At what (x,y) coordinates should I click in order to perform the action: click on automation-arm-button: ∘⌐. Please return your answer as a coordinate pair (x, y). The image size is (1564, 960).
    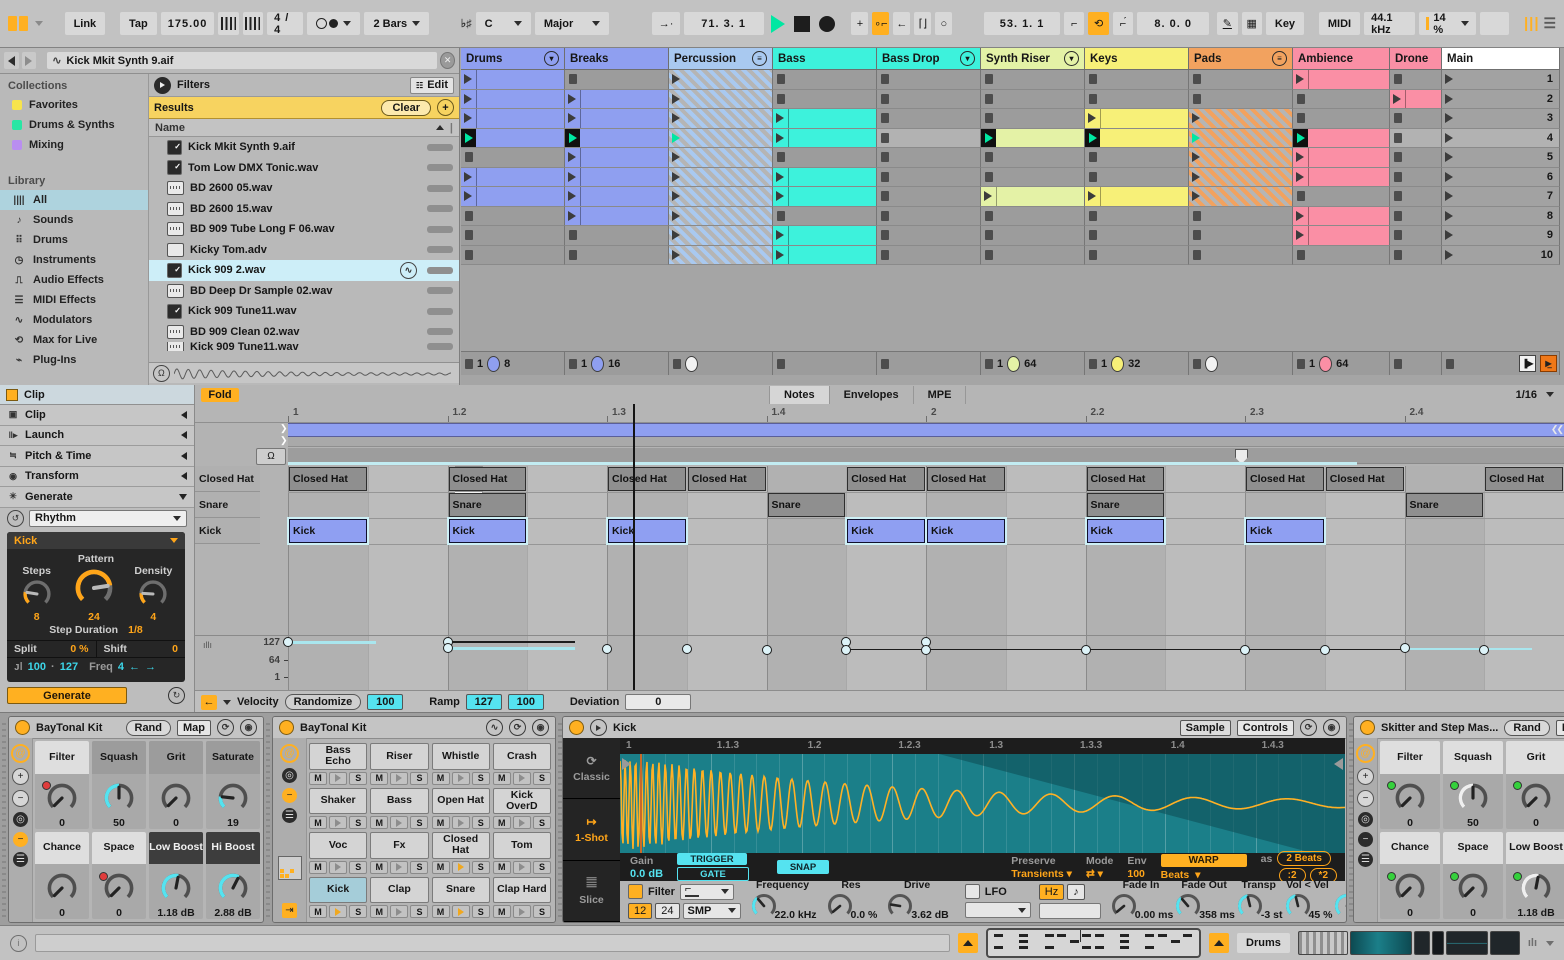
    Looking at the image, I should click on (881, 23).